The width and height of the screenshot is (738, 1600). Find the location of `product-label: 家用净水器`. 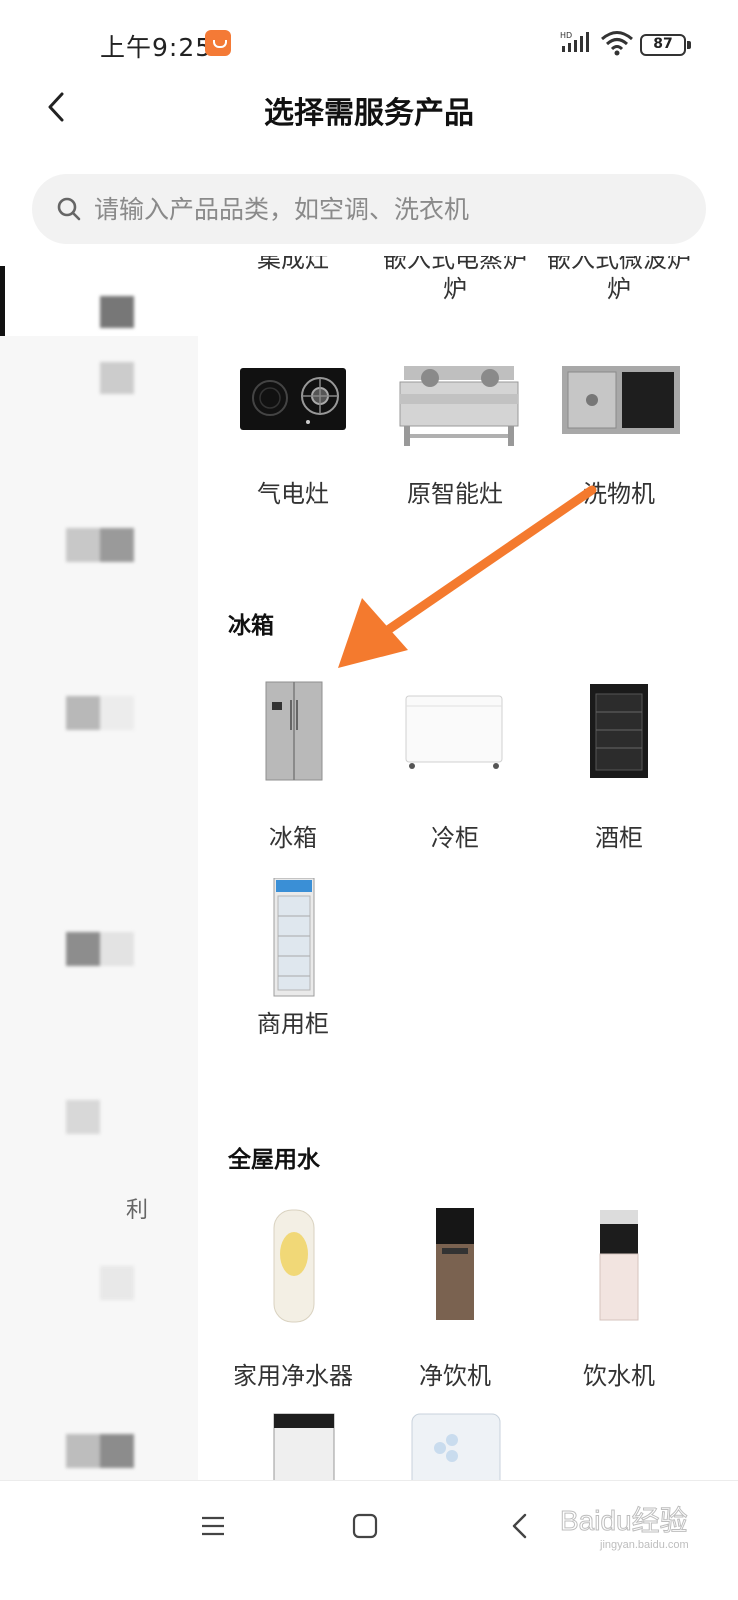

product-label: 家用净水器 is located at coordinates (293, 1376).